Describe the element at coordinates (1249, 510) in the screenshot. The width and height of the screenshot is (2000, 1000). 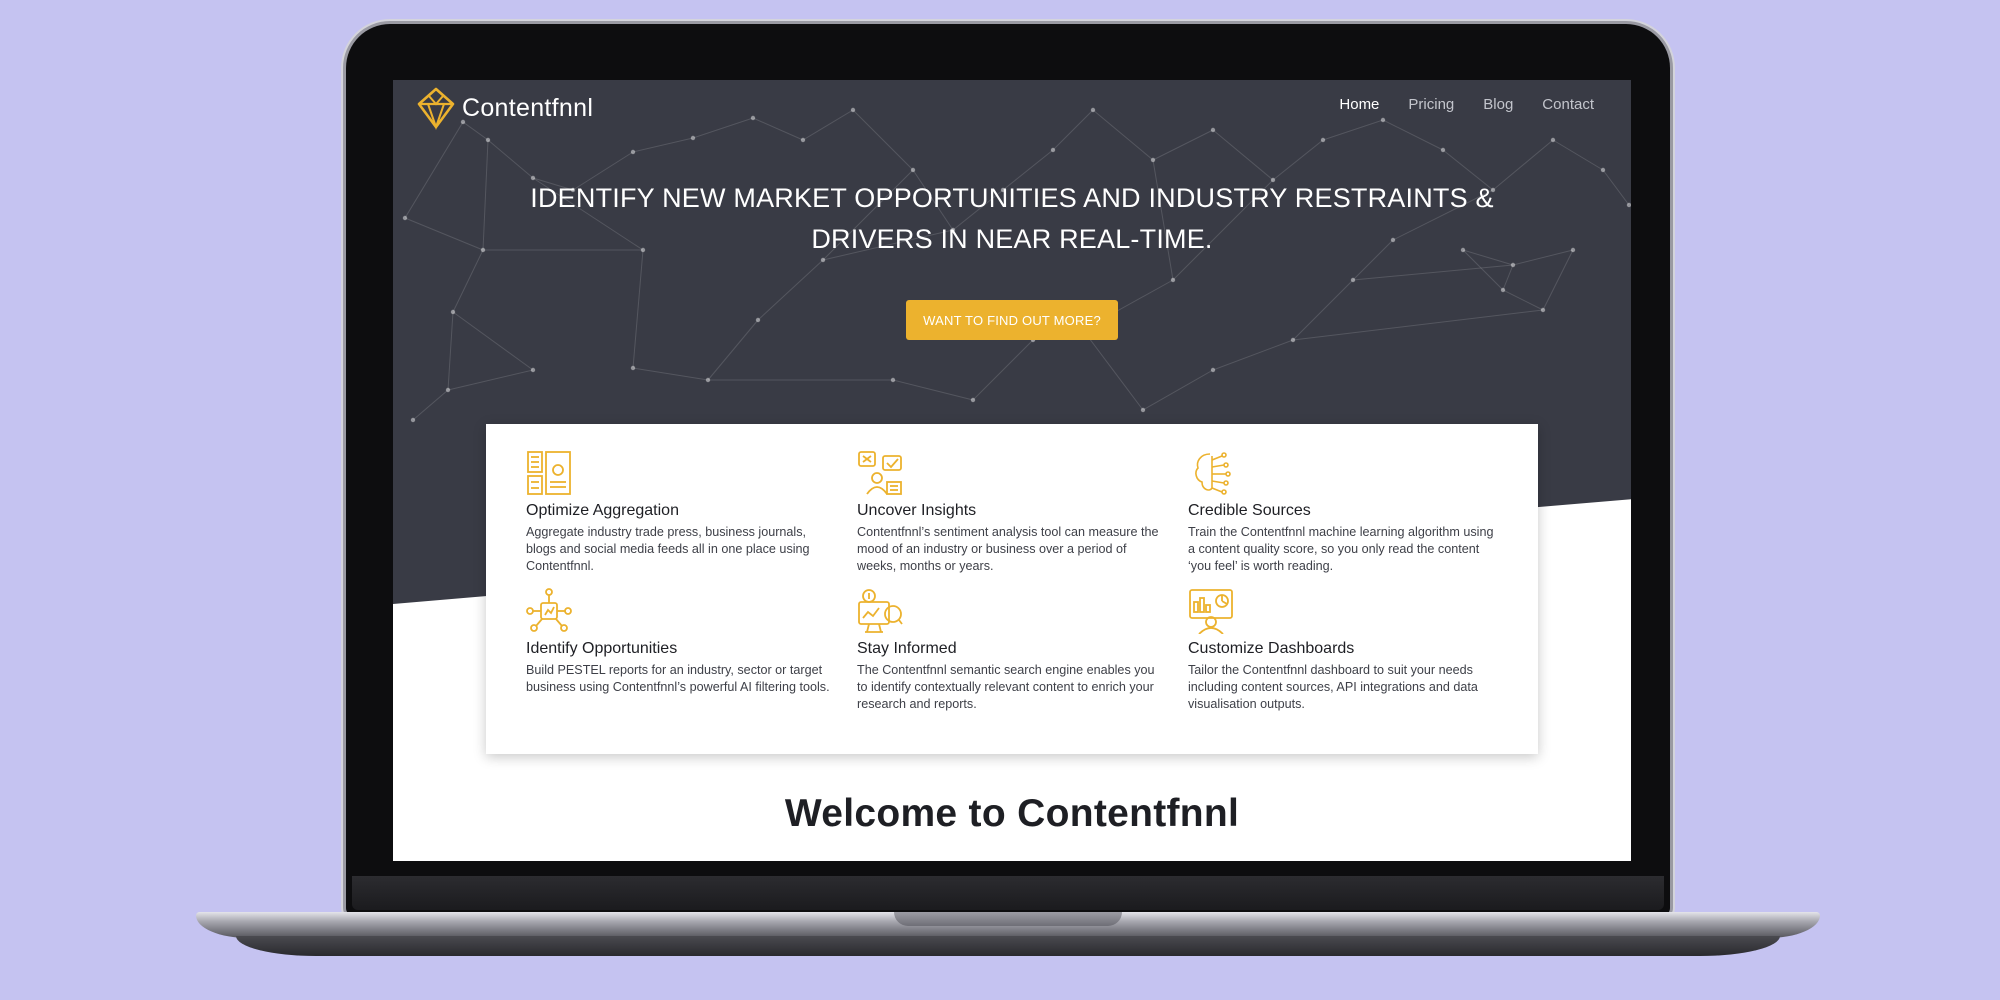
I see `feature-title: Credible Sources` at that location.